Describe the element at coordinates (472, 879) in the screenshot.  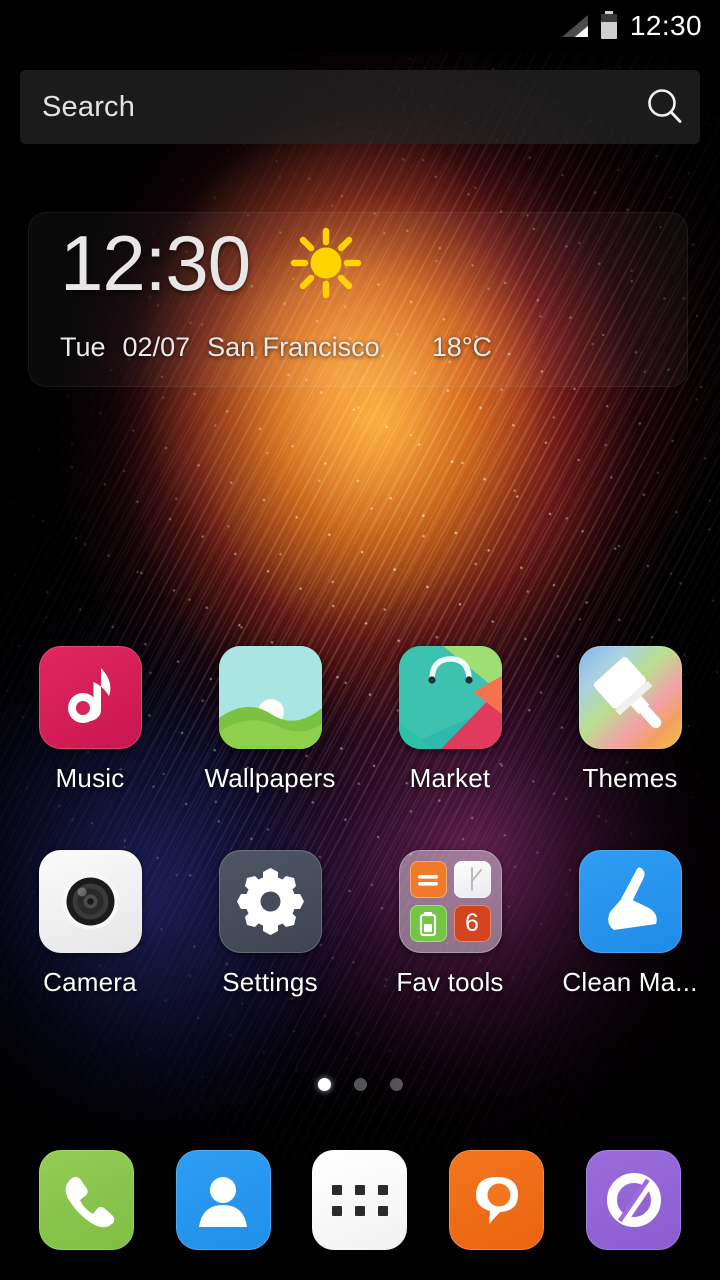
I see `clock-icon` at that location.